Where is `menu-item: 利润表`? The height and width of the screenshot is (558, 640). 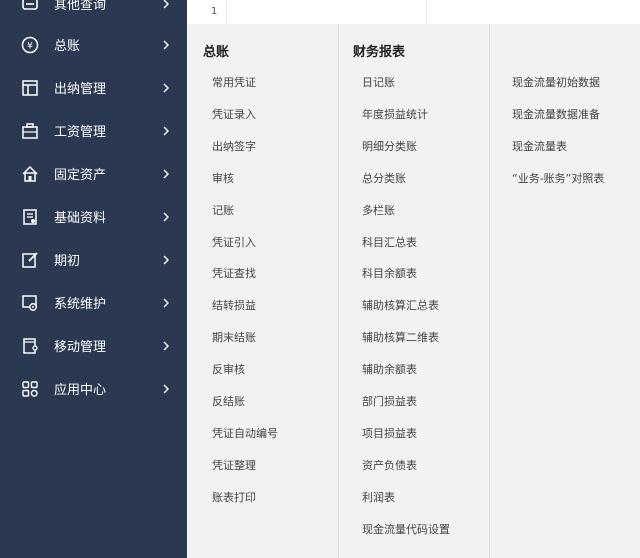
menu-item: 利润表 is located at coordinates (378, 497).